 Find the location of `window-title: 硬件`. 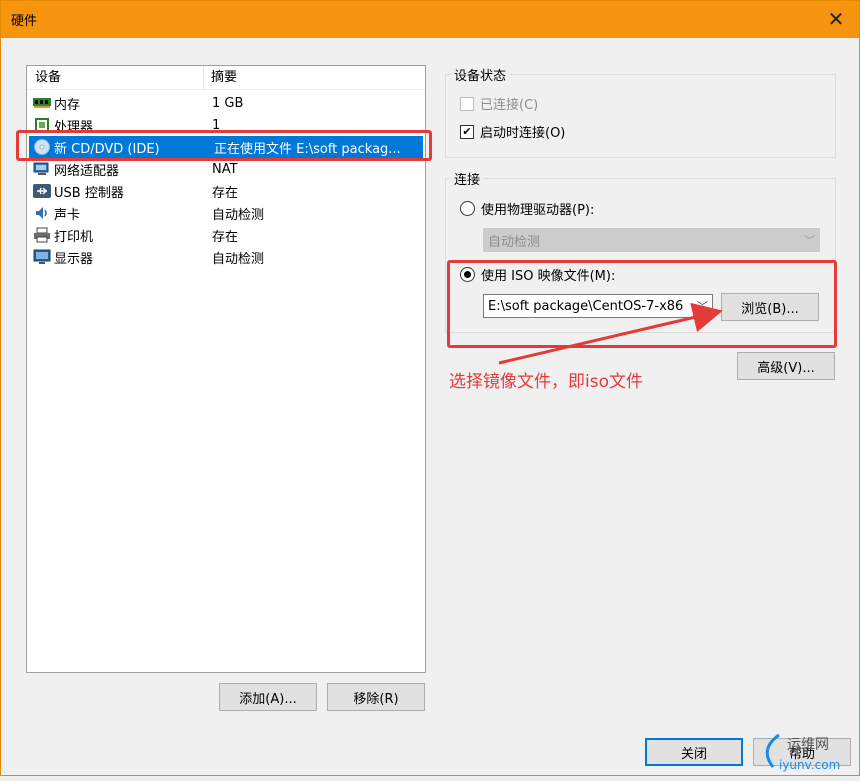

window-title: 硬件 is located at coordinates (24, 21).